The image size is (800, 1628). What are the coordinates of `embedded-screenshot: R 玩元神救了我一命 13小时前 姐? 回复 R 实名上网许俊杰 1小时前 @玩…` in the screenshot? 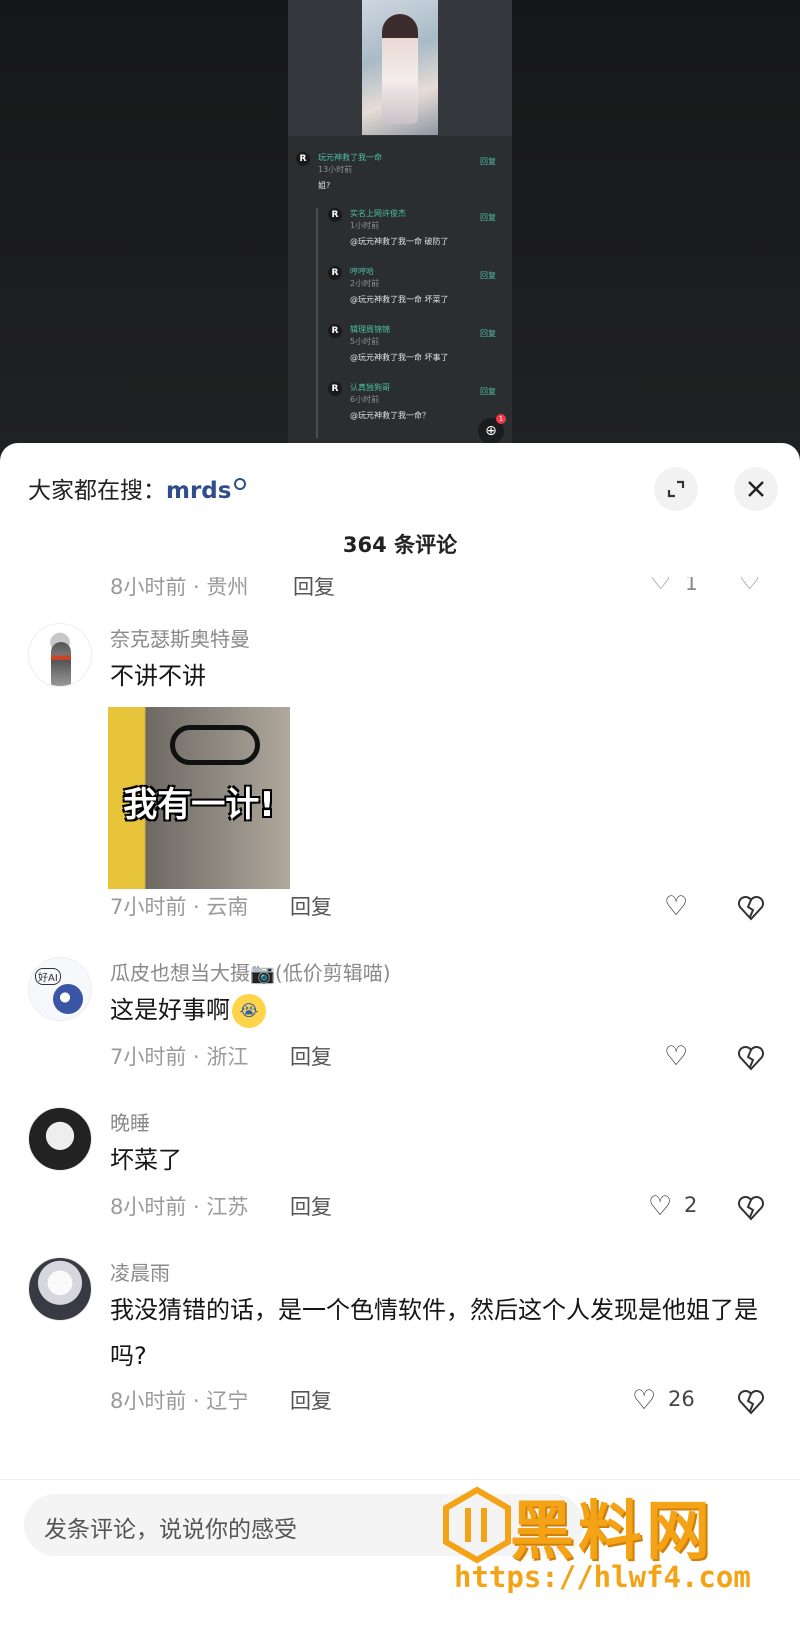 It's located at (400, 223).